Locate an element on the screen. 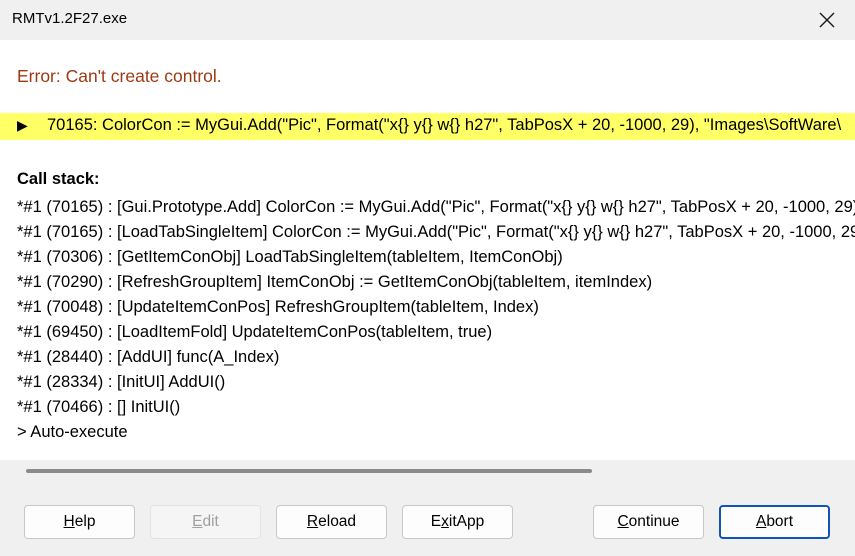 This screenshot has width=855, height=556. edit-button: Edit is located at coordinates (205, 522).